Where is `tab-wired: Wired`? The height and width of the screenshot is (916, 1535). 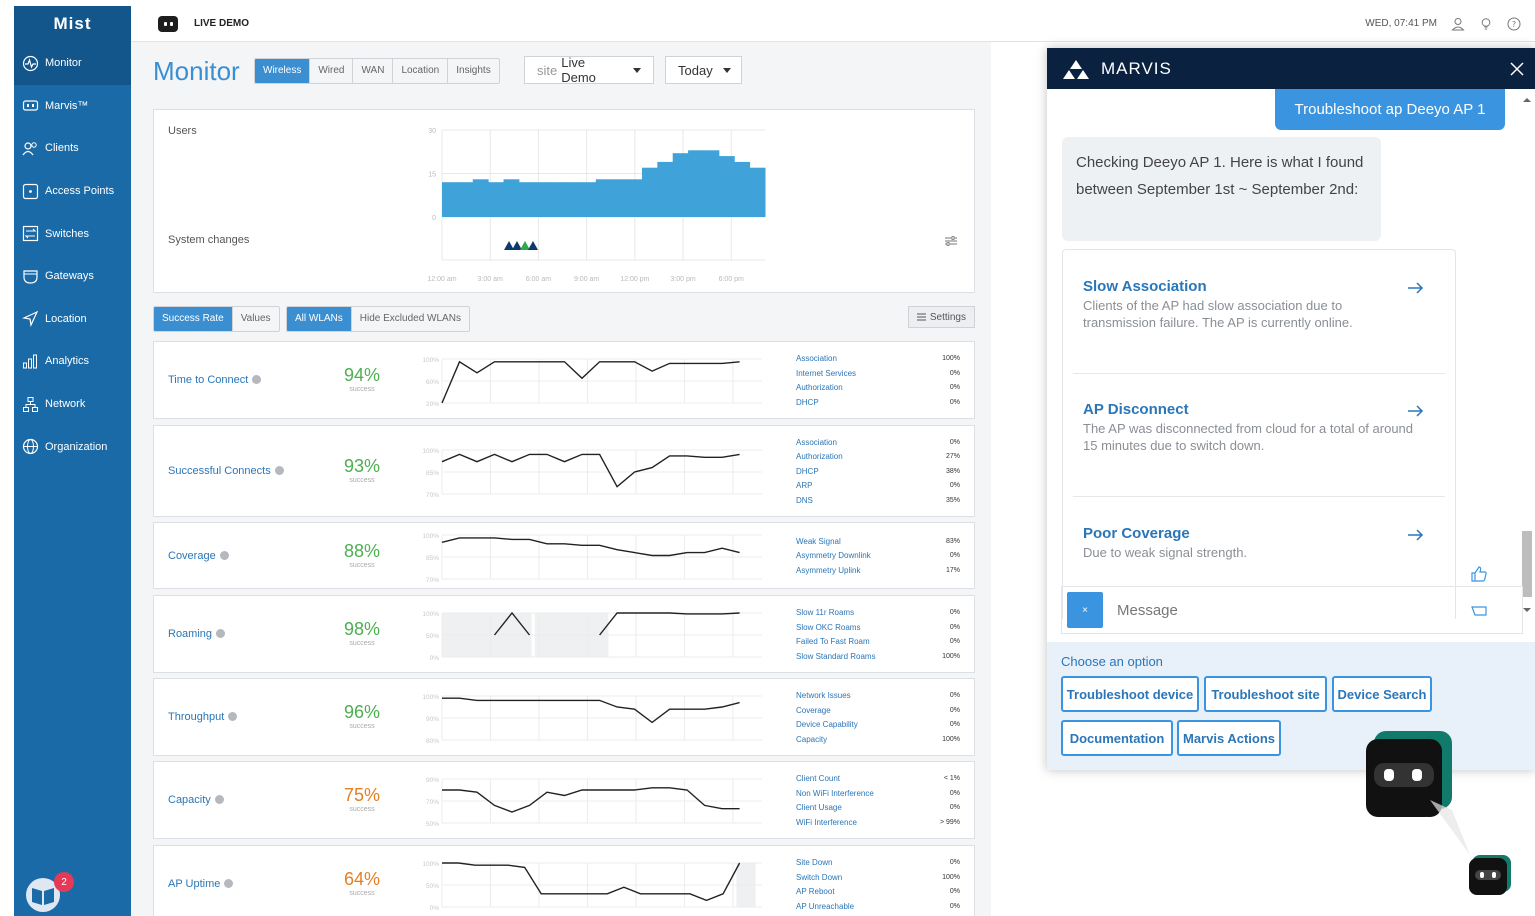
tab-wired: Wired is located at coordinates (332, 71).